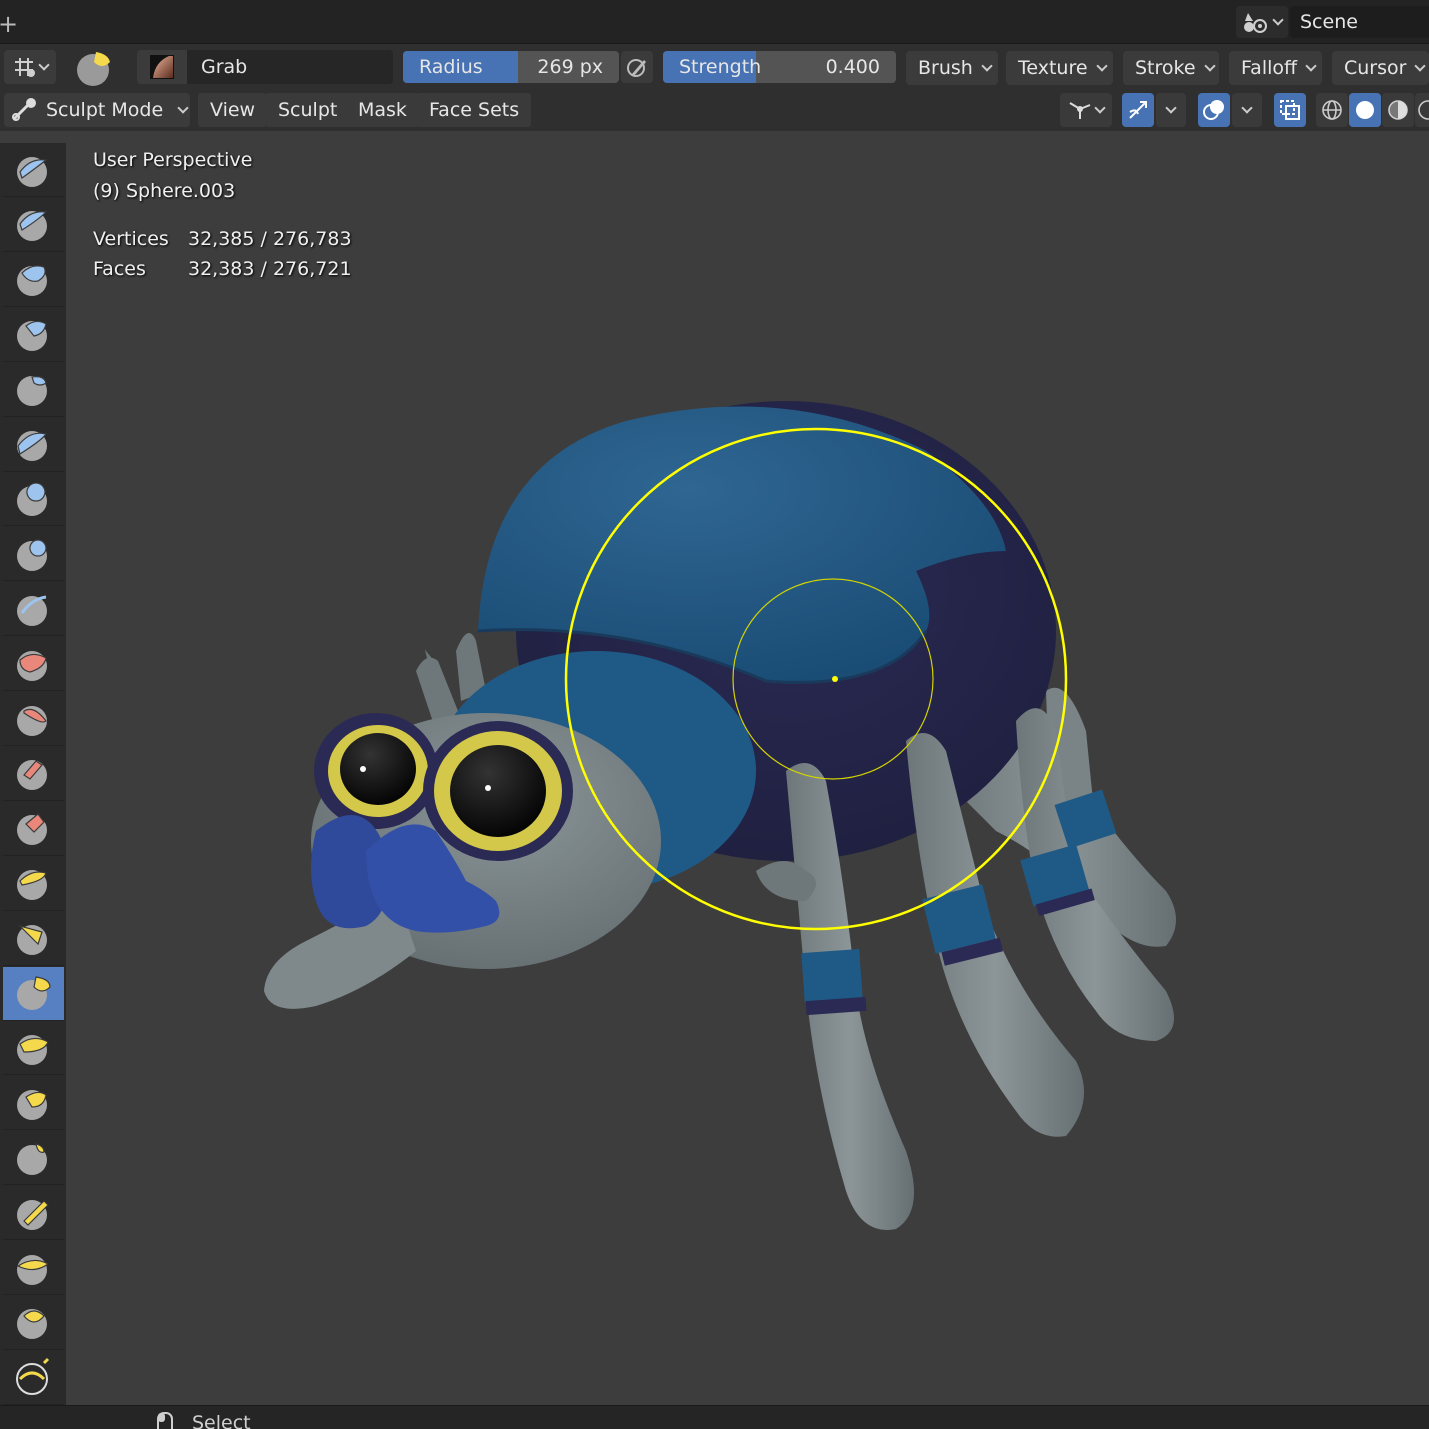 This screenshot has height=1429, width=1429. What do you see at coordinates (222, 273) in the screenshot?
I see `stats-row-faces: Faces 32,383 / 276,721` at bounding box center [222, 273].